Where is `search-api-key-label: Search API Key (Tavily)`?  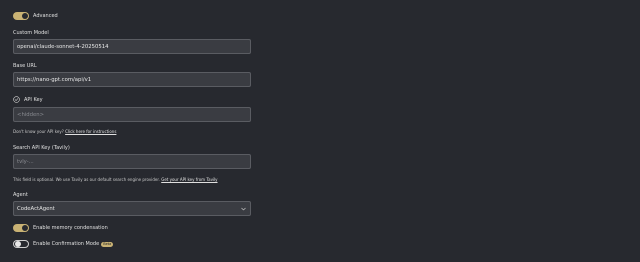
search-api-key-label: Search API Key (Tavily) is located at coordinates (41, 148).